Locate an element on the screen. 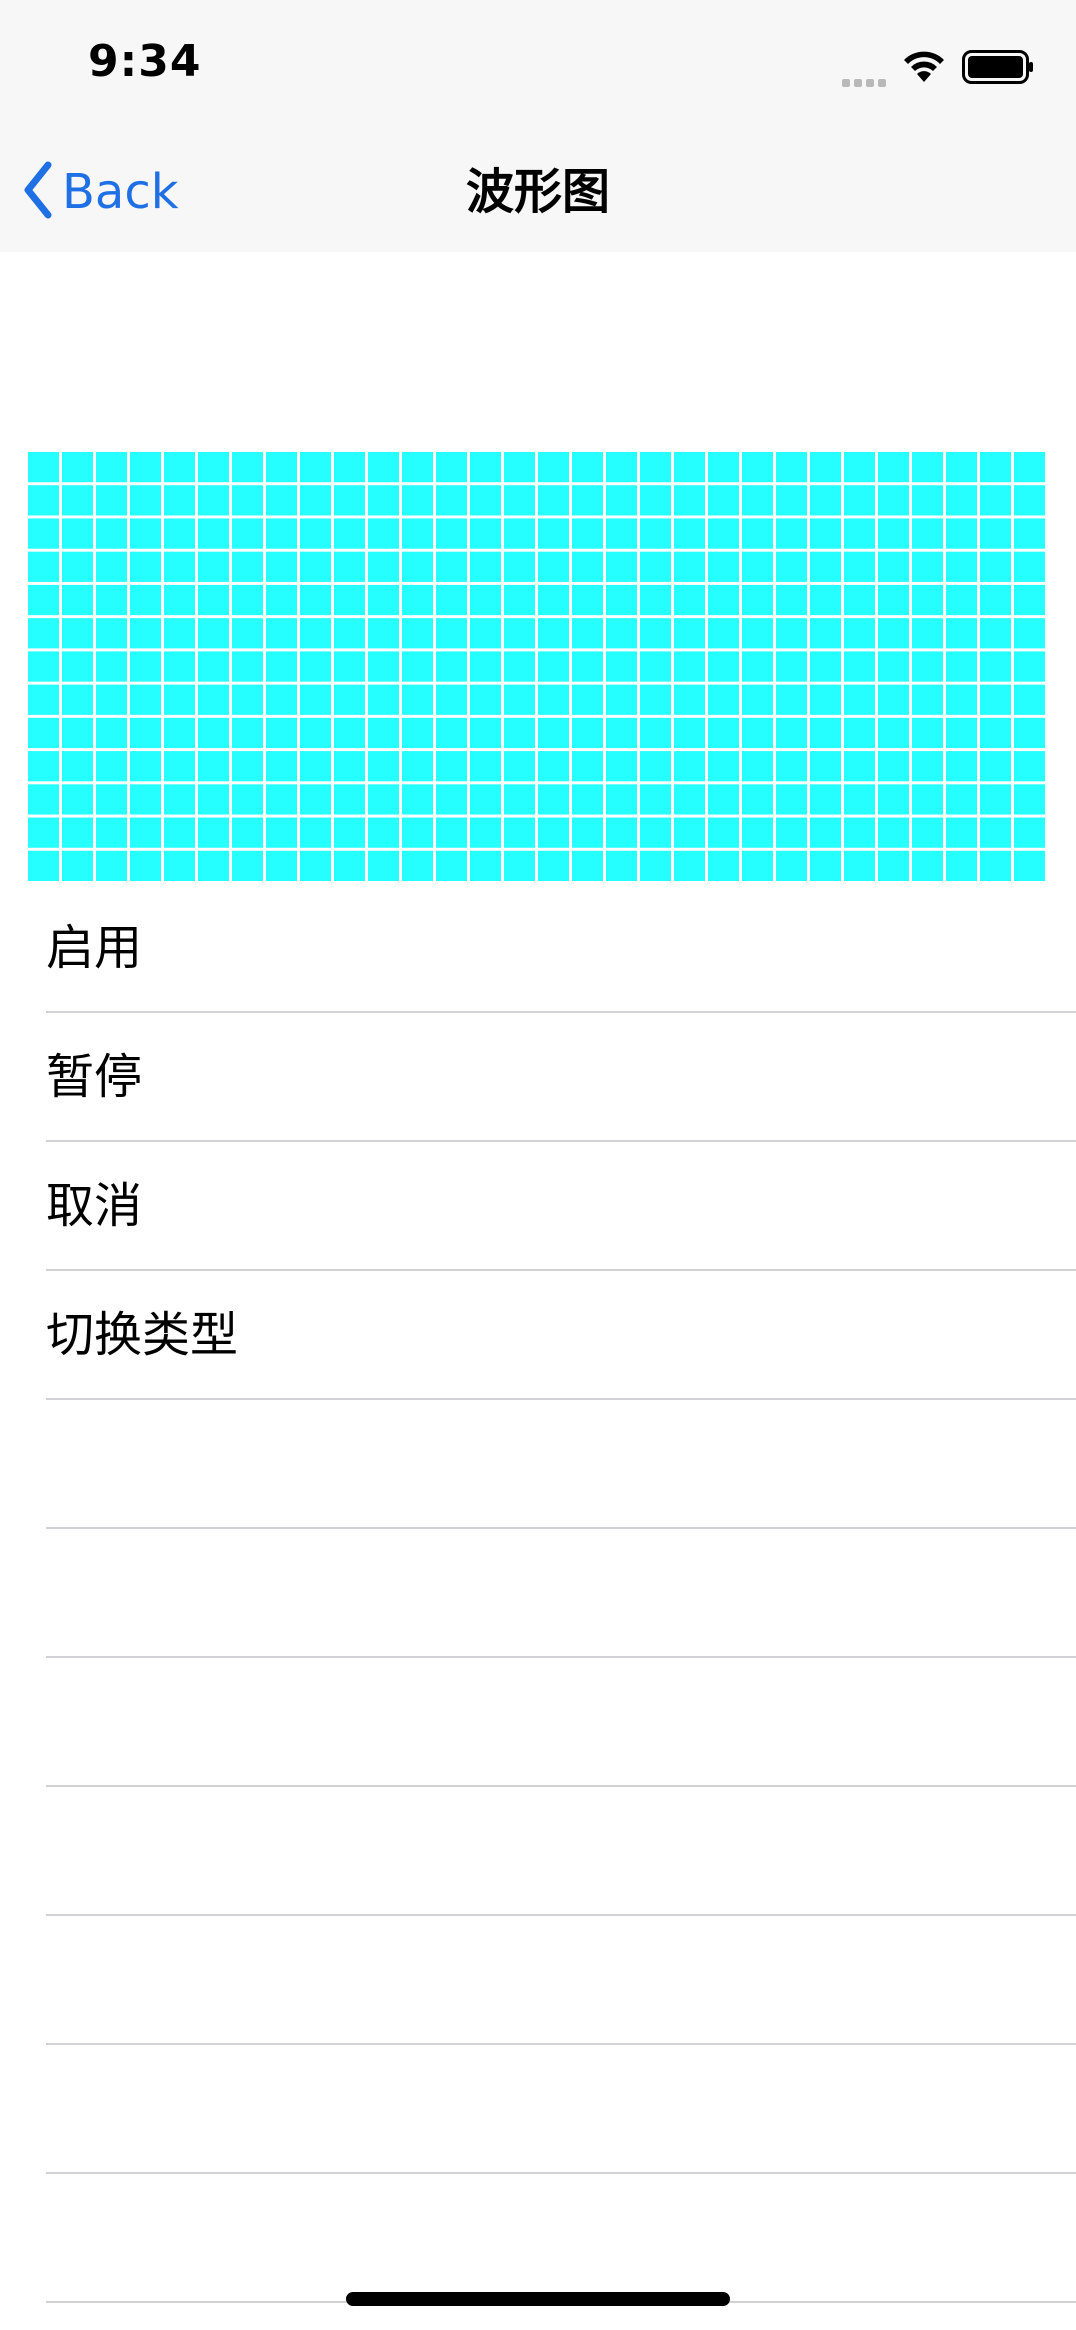 This screenshot has height=2330, width=1076. list-item: 启用 is located at coordinates (561, 948).